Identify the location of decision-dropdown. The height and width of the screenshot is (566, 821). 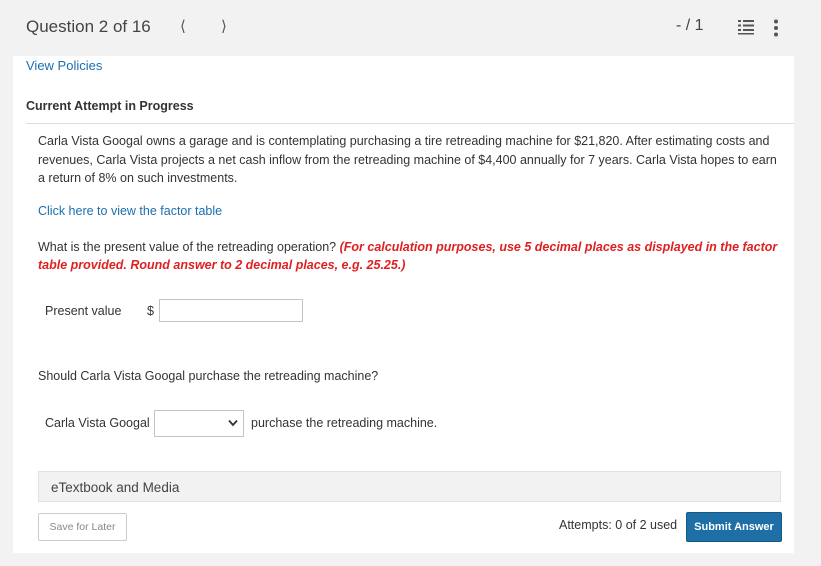
(199, 423).